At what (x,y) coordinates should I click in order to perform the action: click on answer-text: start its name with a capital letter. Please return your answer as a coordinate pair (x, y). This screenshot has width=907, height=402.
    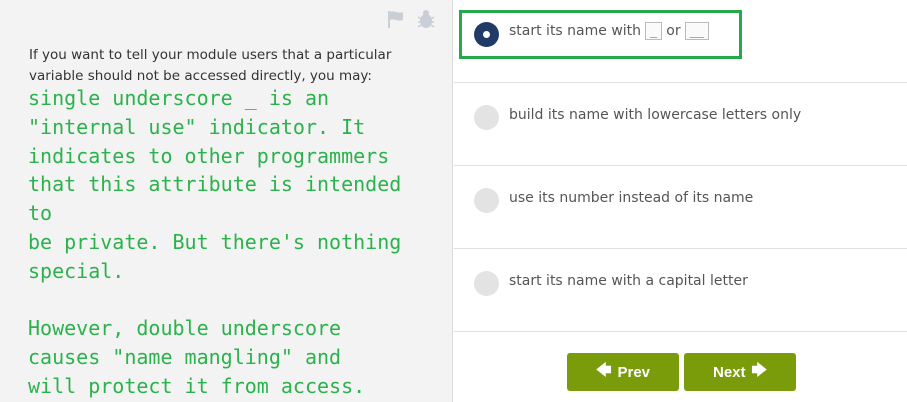
    Looking at the image, I should click on (628, 281).